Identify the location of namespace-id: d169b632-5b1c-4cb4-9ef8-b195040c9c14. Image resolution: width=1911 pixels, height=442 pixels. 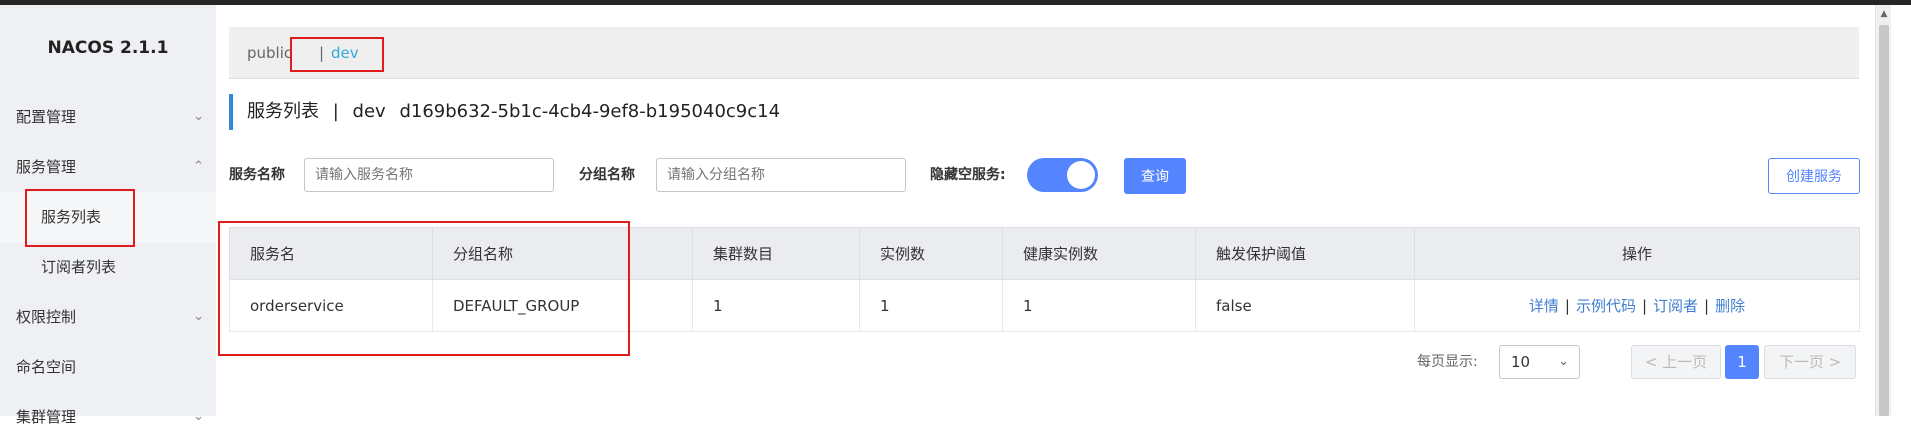
(590, 111).